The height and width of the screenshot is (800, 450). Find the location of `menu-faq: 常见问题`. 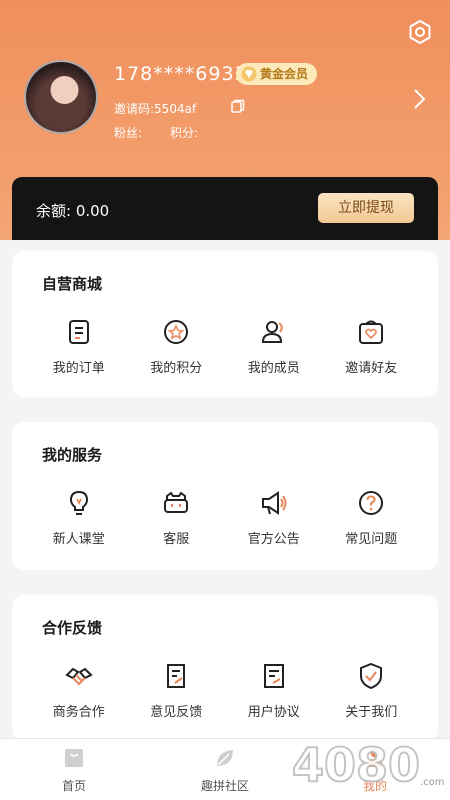

menu-faq: 常见问题 is located at coordinates (372, 517).